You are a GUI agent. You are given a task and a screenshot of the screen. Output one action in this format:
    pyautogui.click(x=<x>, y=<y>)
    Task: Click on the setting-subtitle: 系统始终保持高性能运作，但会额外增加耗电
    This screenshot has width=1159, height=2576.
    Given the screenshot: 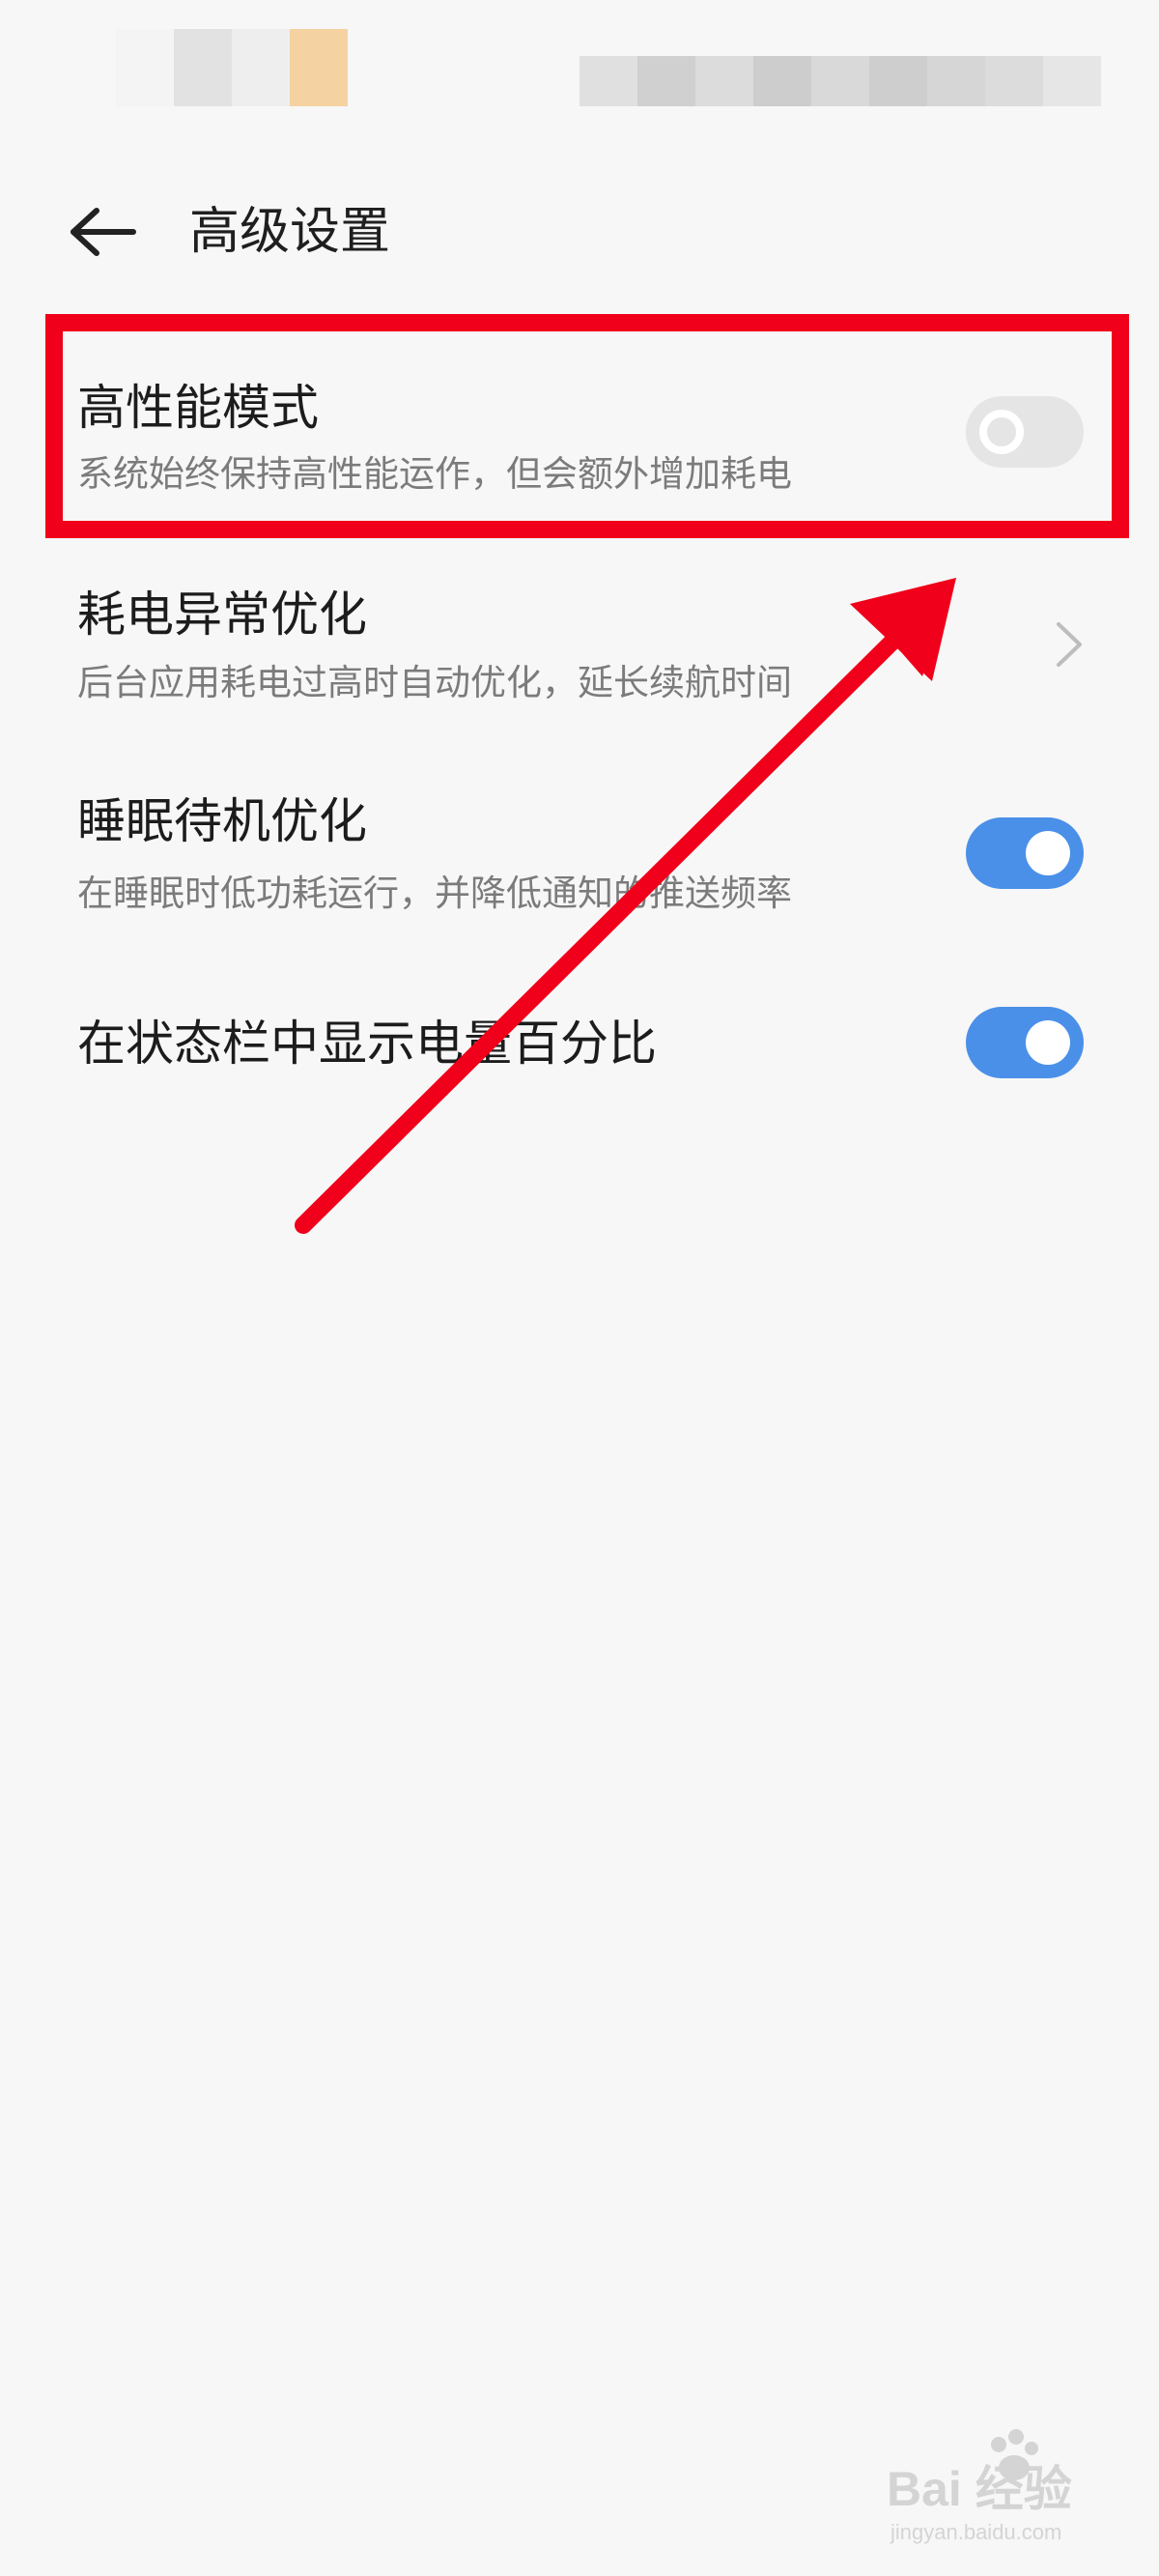 What is the action you would take?
    pyautogui.click(x=435, y=474)
    